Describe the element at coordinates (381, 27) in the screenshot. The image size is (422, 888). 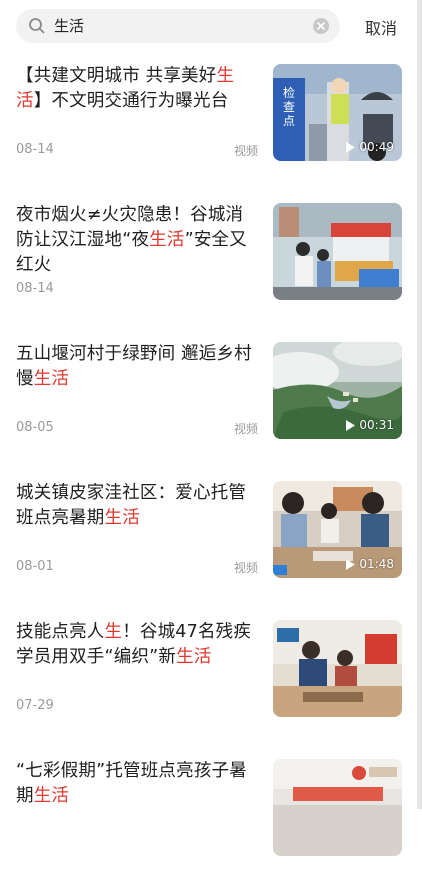
I see `cancel-button: 取消` at that location.